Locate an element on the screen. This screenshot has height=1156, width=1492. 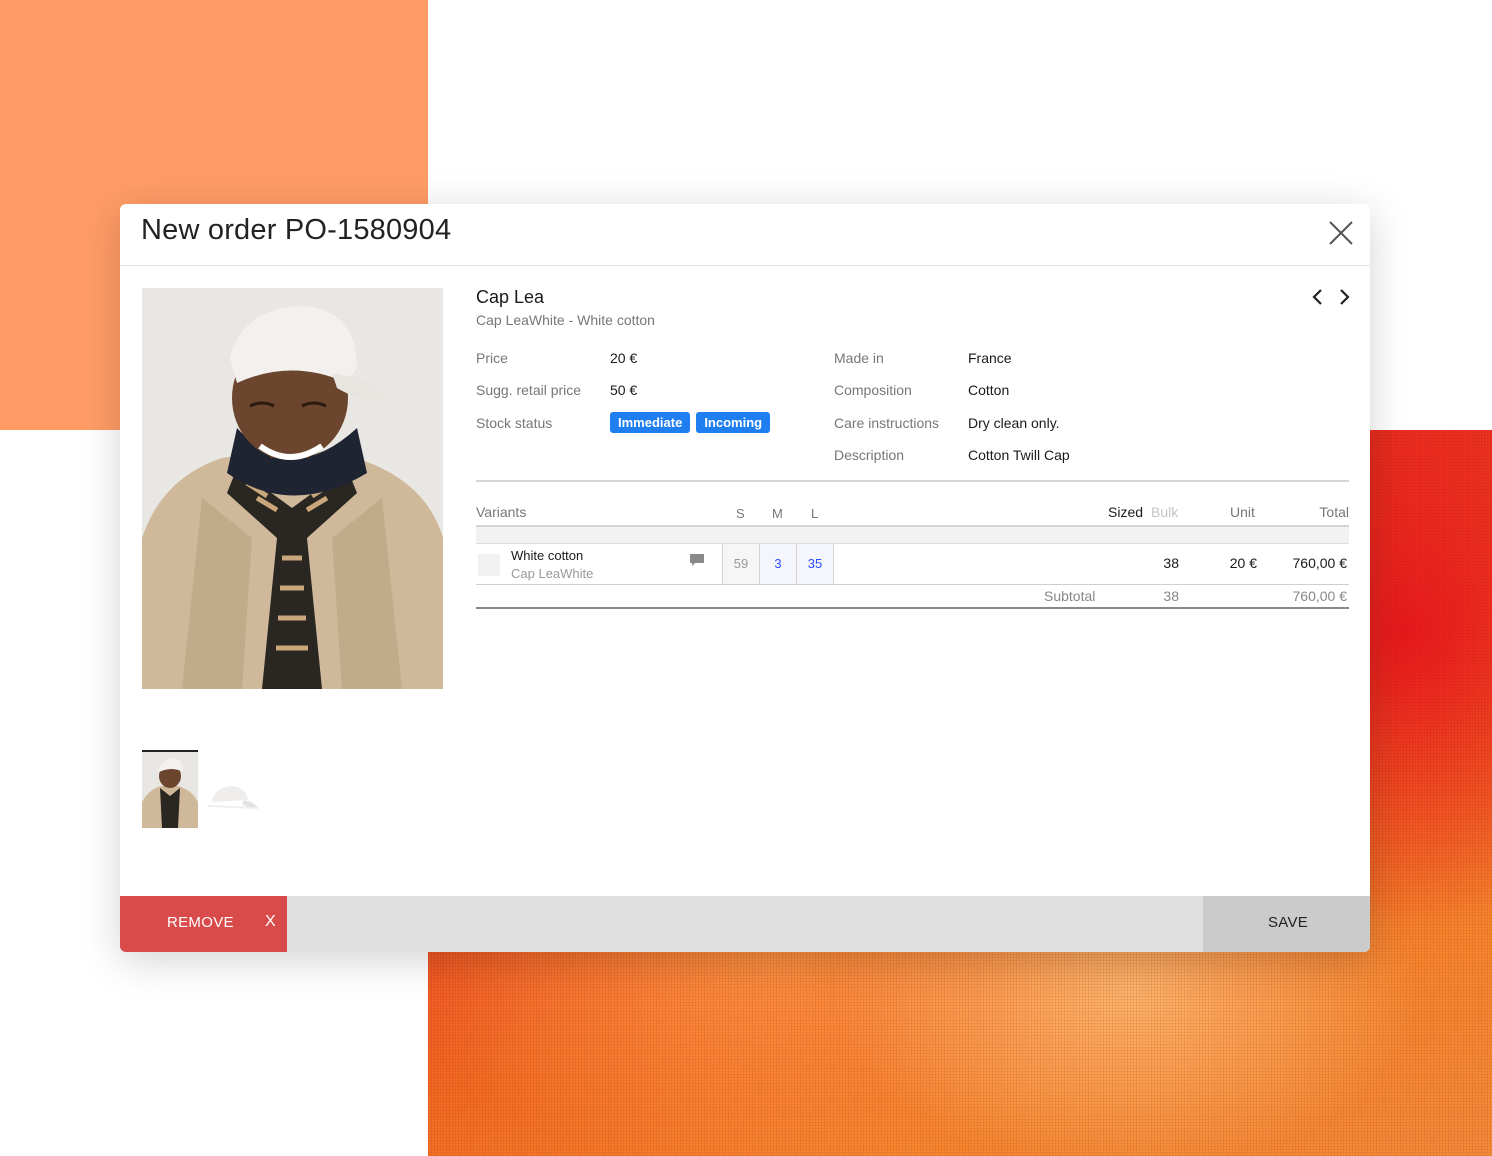
comment-icon is located at coordinates (697, 560).